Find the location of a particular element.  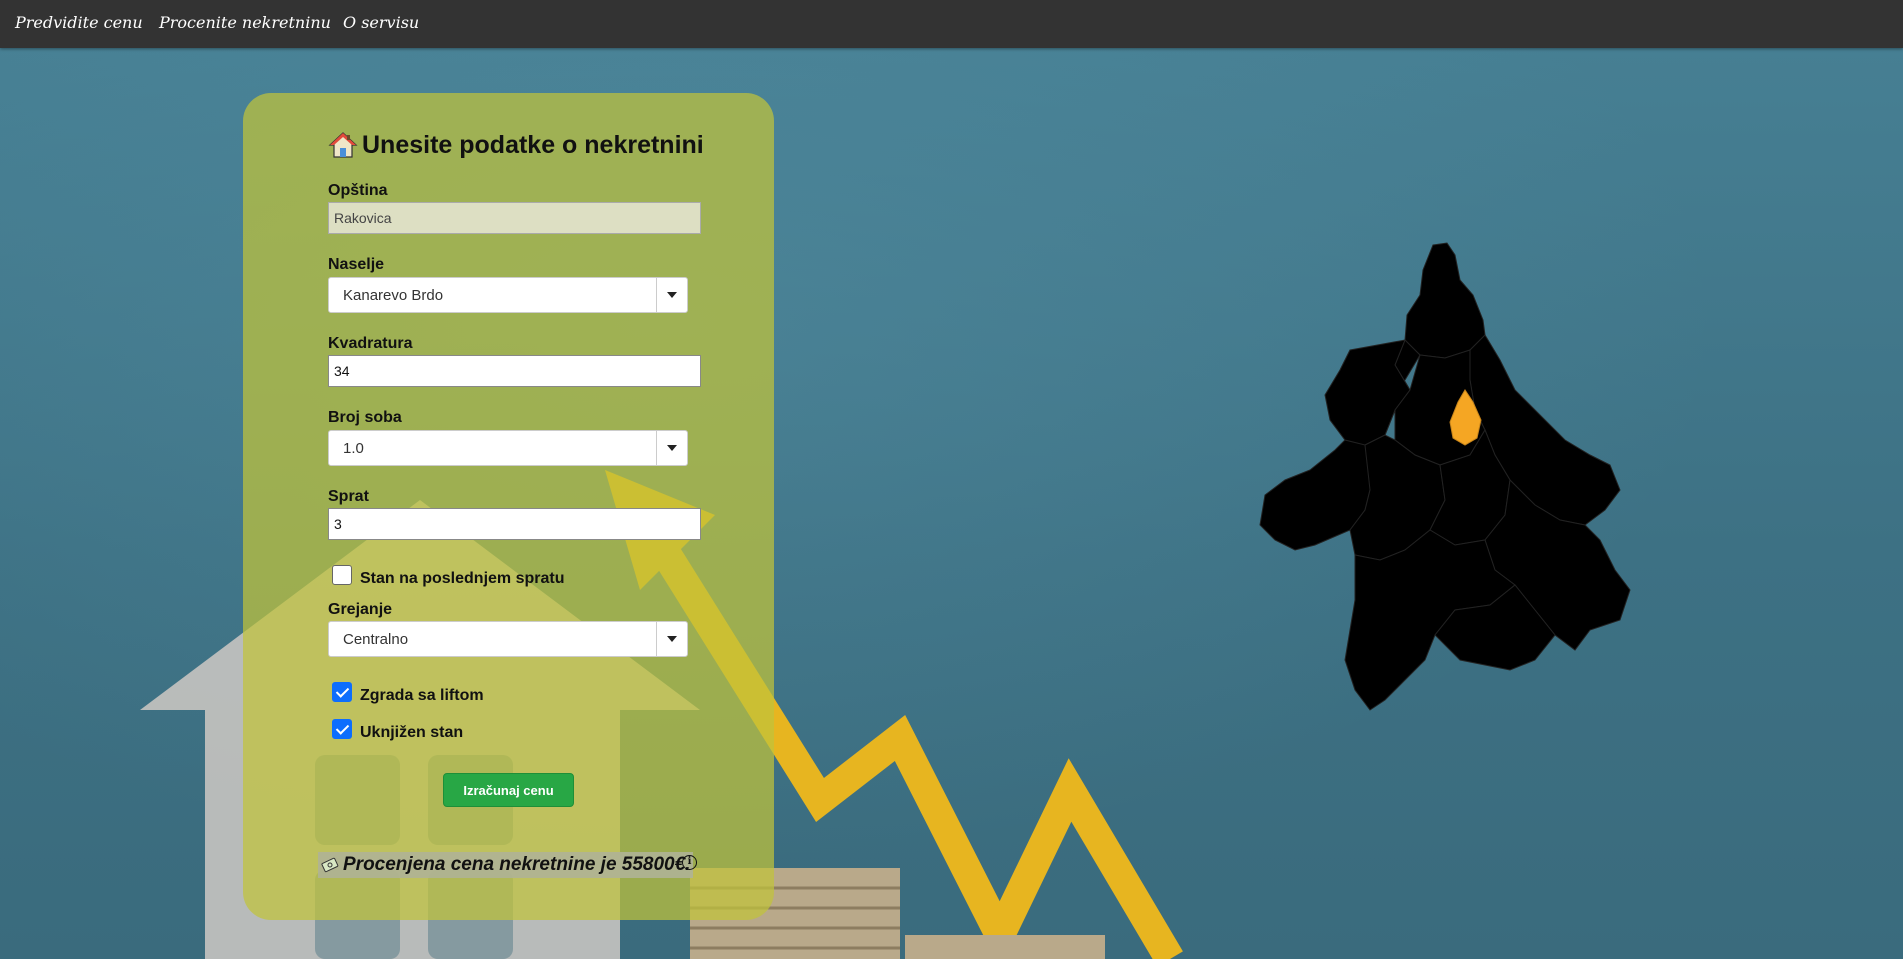

sprat-field is located at coordinates (514, 524).